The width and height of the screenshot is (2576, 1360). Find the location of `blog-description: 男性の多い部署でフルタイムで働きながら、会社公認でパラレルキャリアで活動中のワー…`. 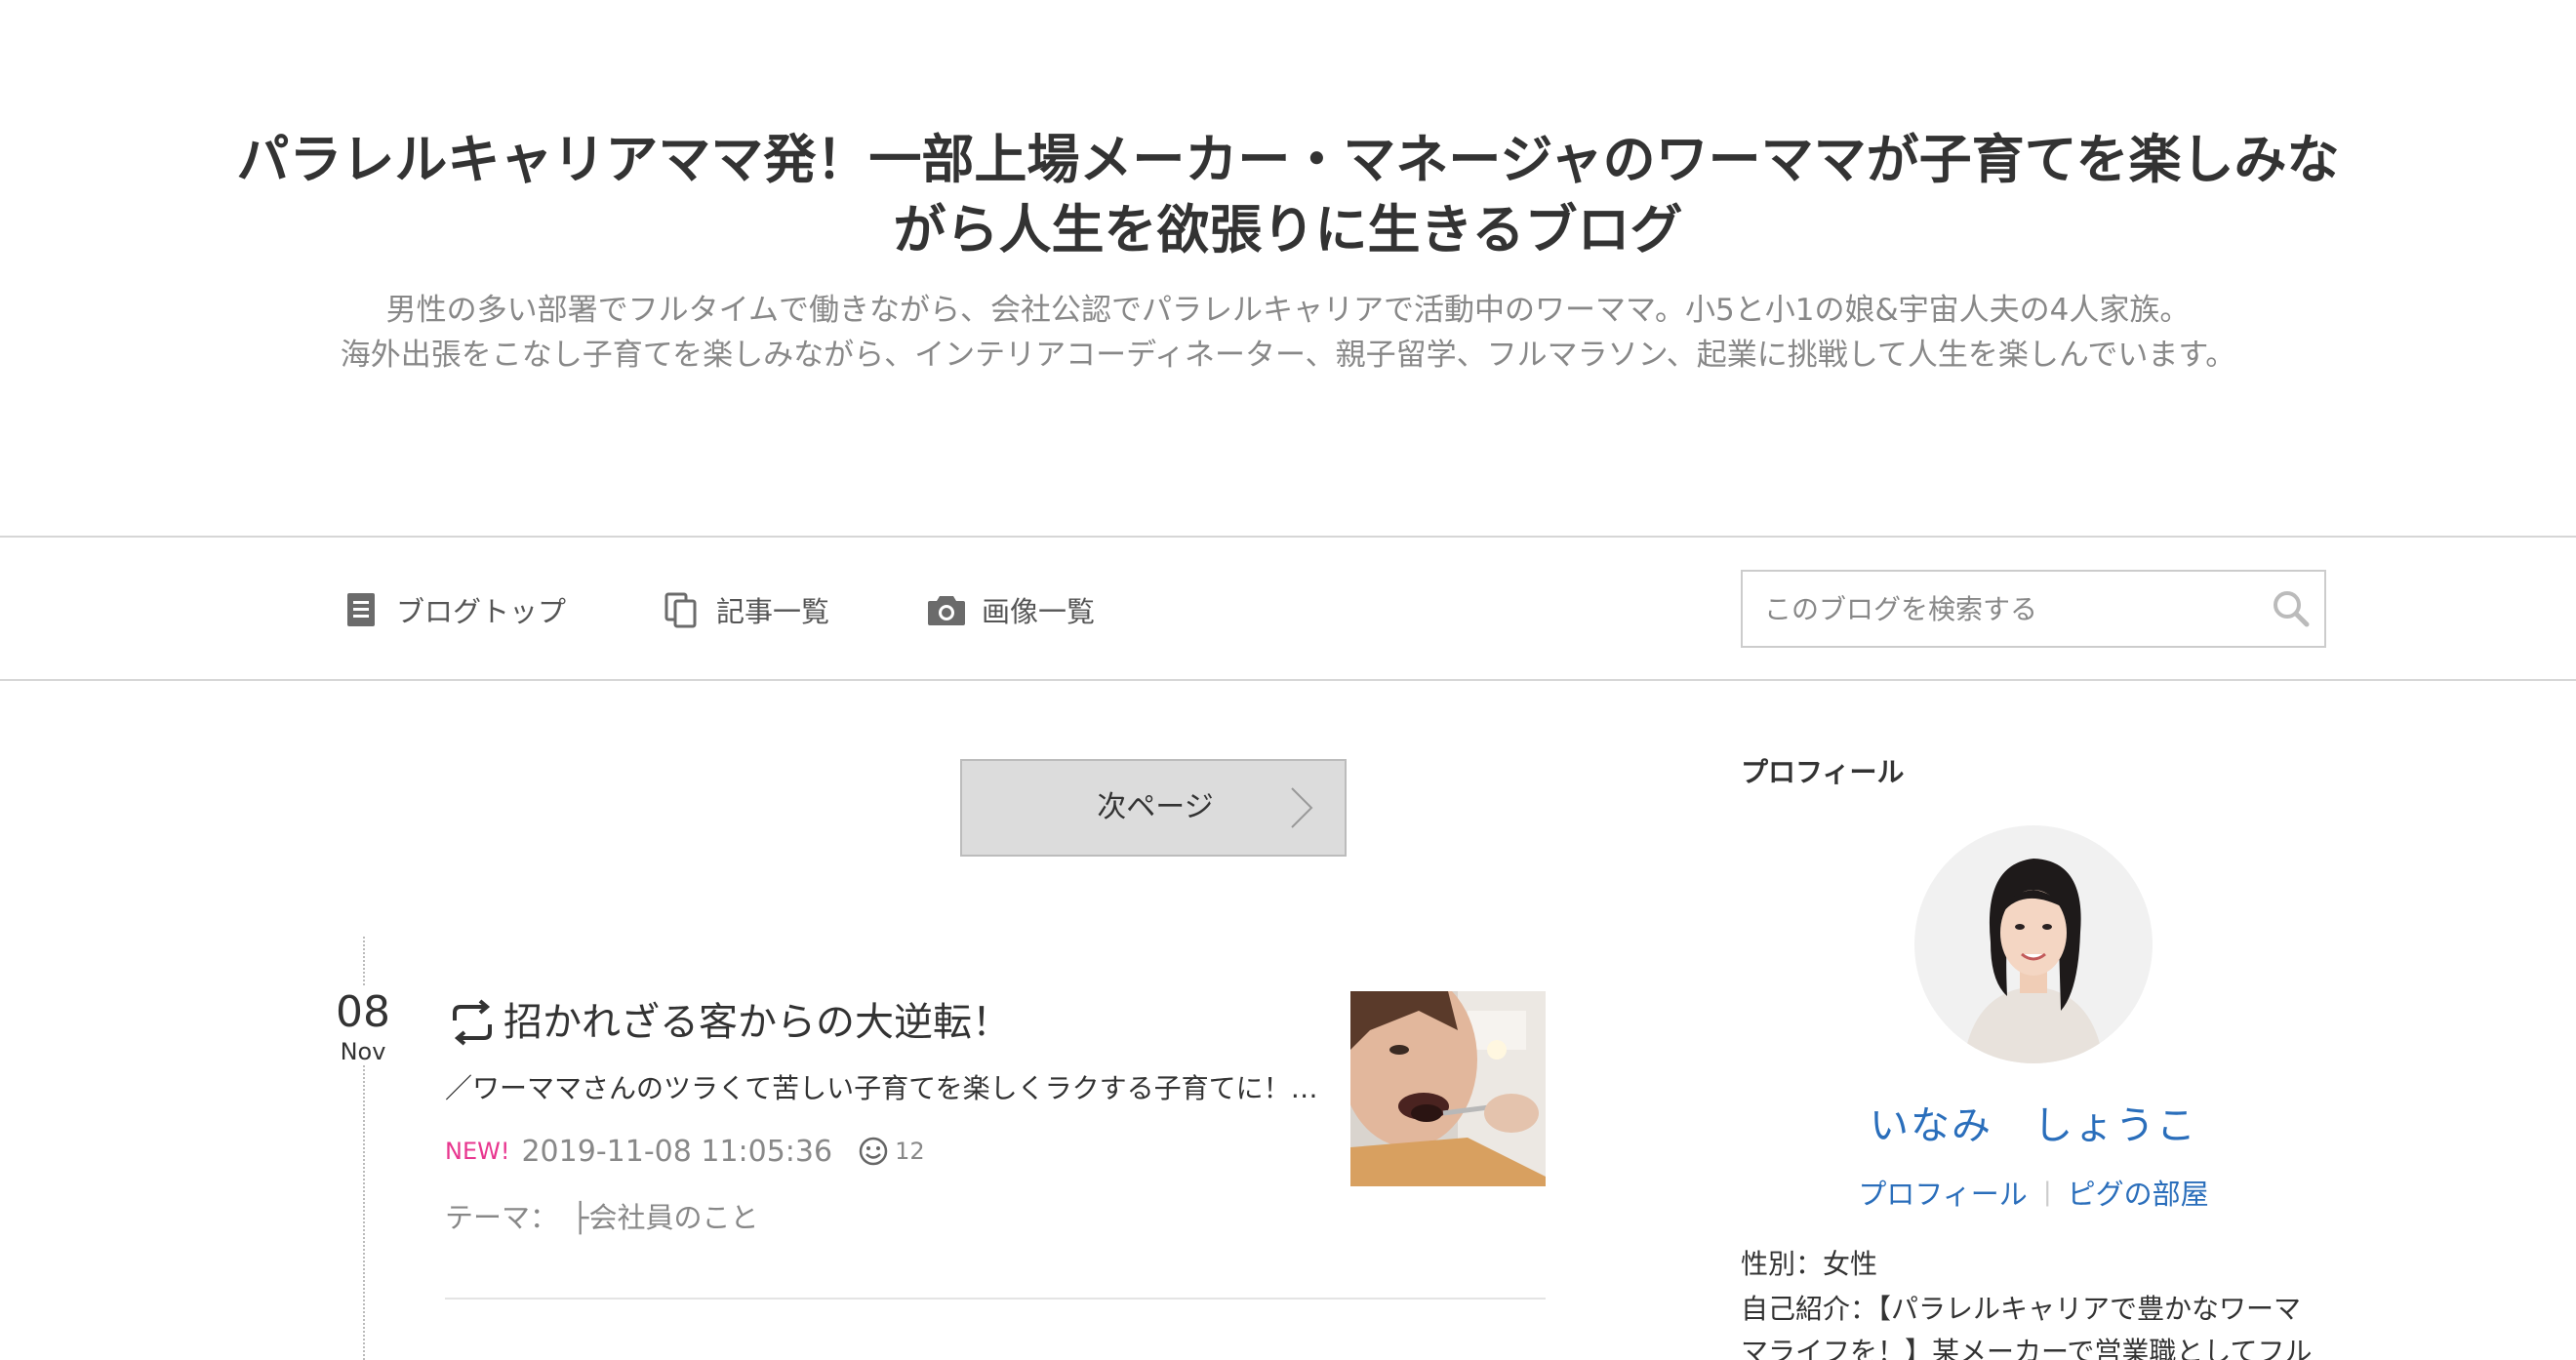

blog-description: 男性の多い部署でフルタイムで働きながら、会社公認でパラレルキャリアで活動中のワー… is located at coordinates (1288, 333).